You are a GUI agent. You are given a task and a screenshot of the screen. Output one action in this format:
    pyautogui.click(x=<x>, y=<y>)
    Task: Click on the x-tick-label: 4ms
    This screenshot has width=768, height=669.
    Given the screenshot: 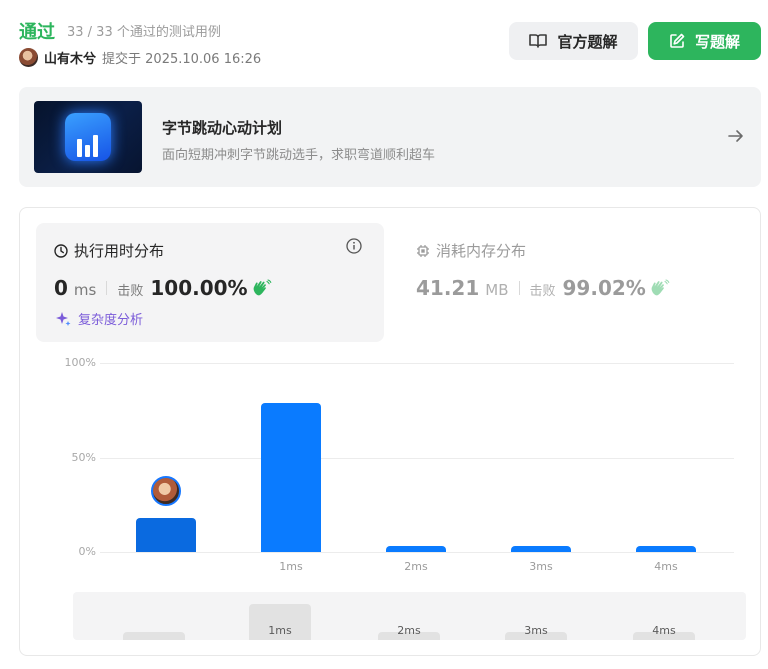 What is the action you would take?
    pyautogui.click(x=666, y=566)
    